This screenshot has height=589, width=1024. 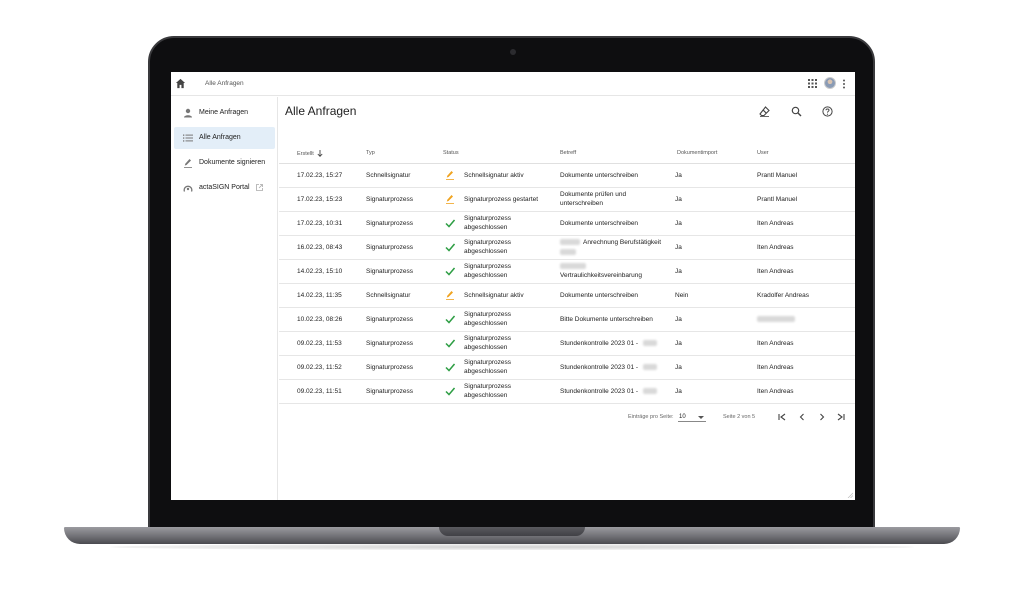 I want to click on column-header-label: Erstellt, so click(x=305, y=154).